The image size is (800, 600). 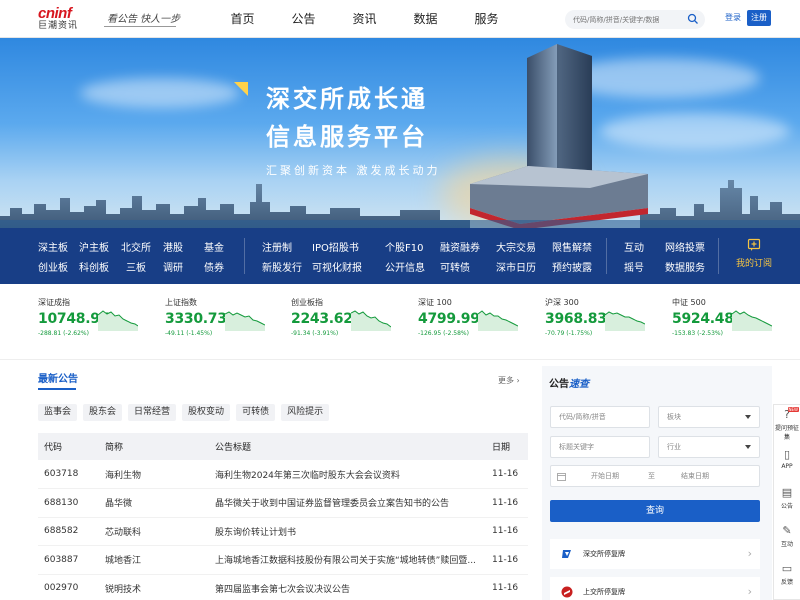 I want to click on quick-link: 基金, so click(x=214, y=246).